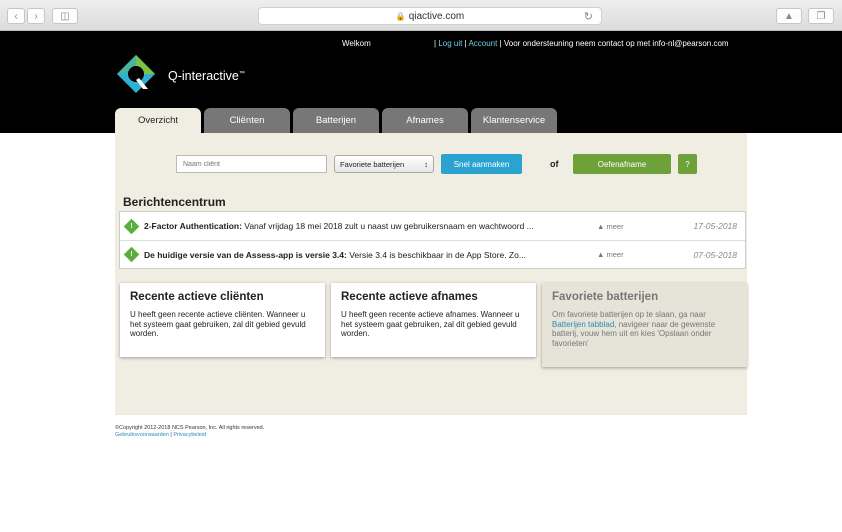 The width and height of the screenshot is (842, 532). What do you see at coordinates (687, 164) in the screenshot?
I see `help-button: ?` at bounding box center [687, 164].